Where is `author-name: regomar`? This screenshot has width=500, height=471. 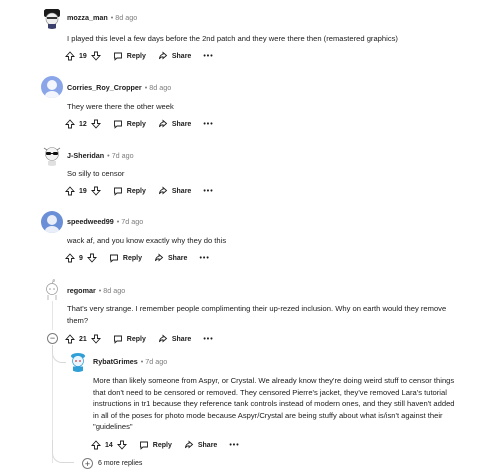
author-name: regomar is located at coordinates (81, 290).